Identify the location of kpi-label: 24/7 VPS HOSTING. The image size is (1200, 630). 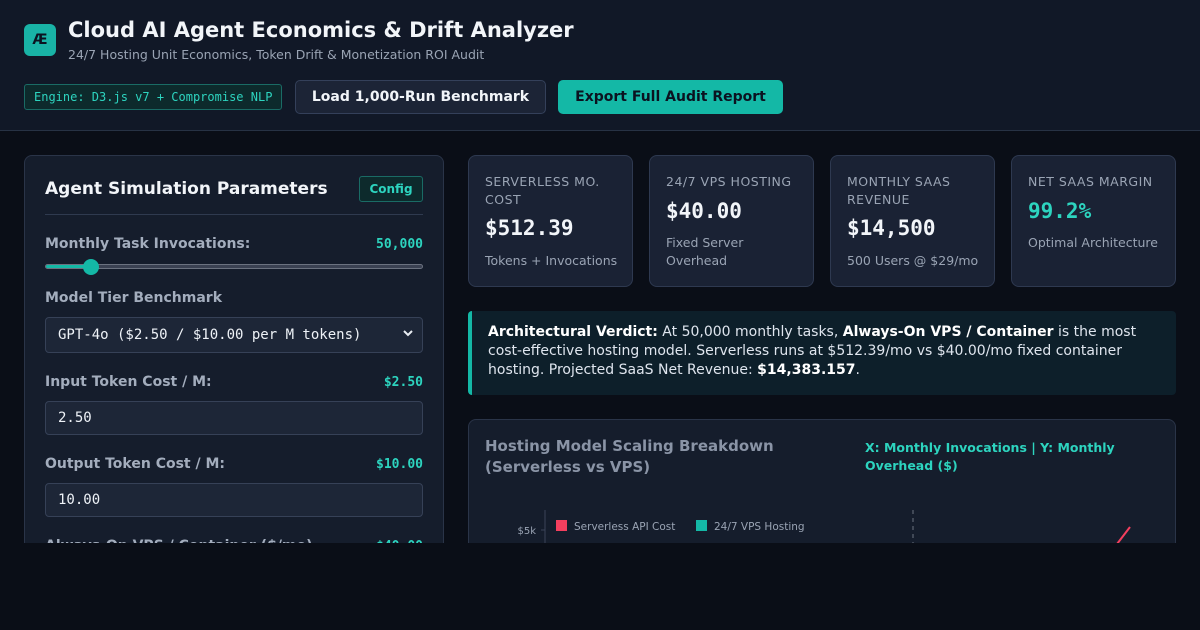
(729, 181).